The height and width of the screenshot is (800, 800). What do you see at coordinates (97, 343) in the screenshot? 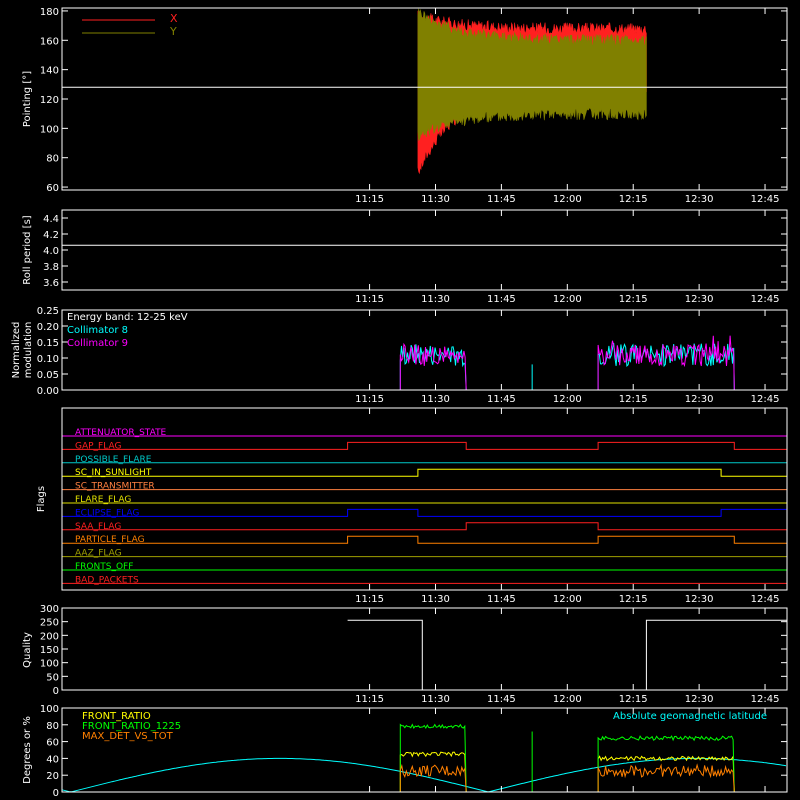
I see `legend-collimator-9: Collimator 9` at bounding box center [97, 343].